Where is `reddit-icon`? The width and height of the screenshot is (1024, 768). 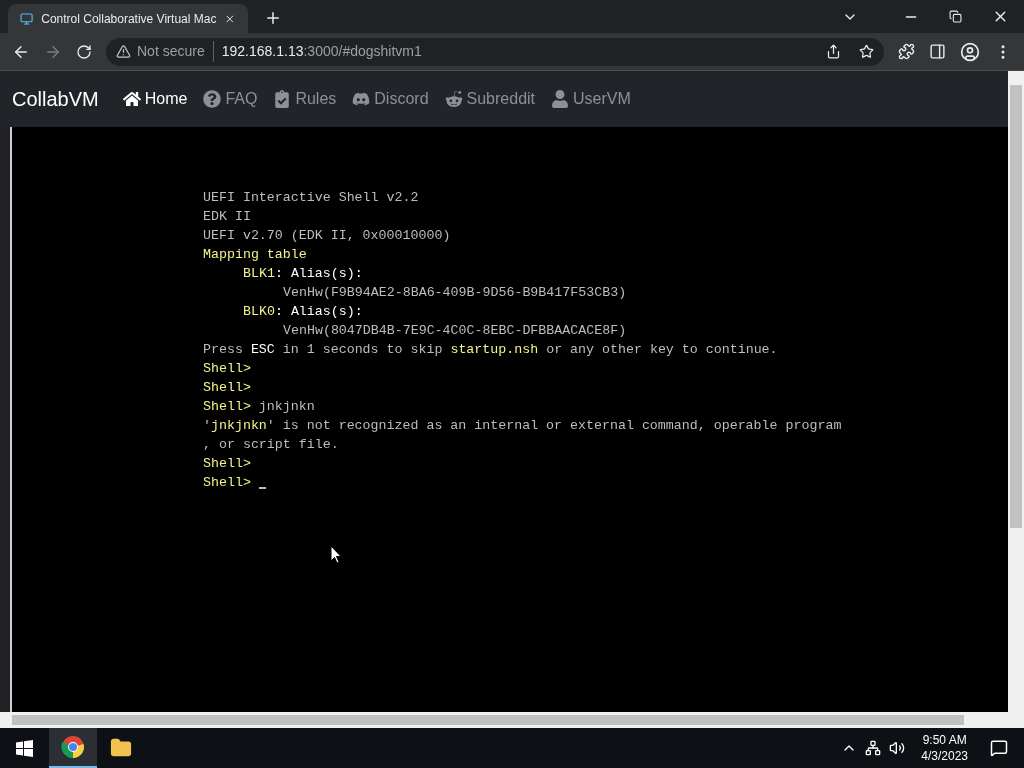
reddit-icon is located at coordinates (453, 99).